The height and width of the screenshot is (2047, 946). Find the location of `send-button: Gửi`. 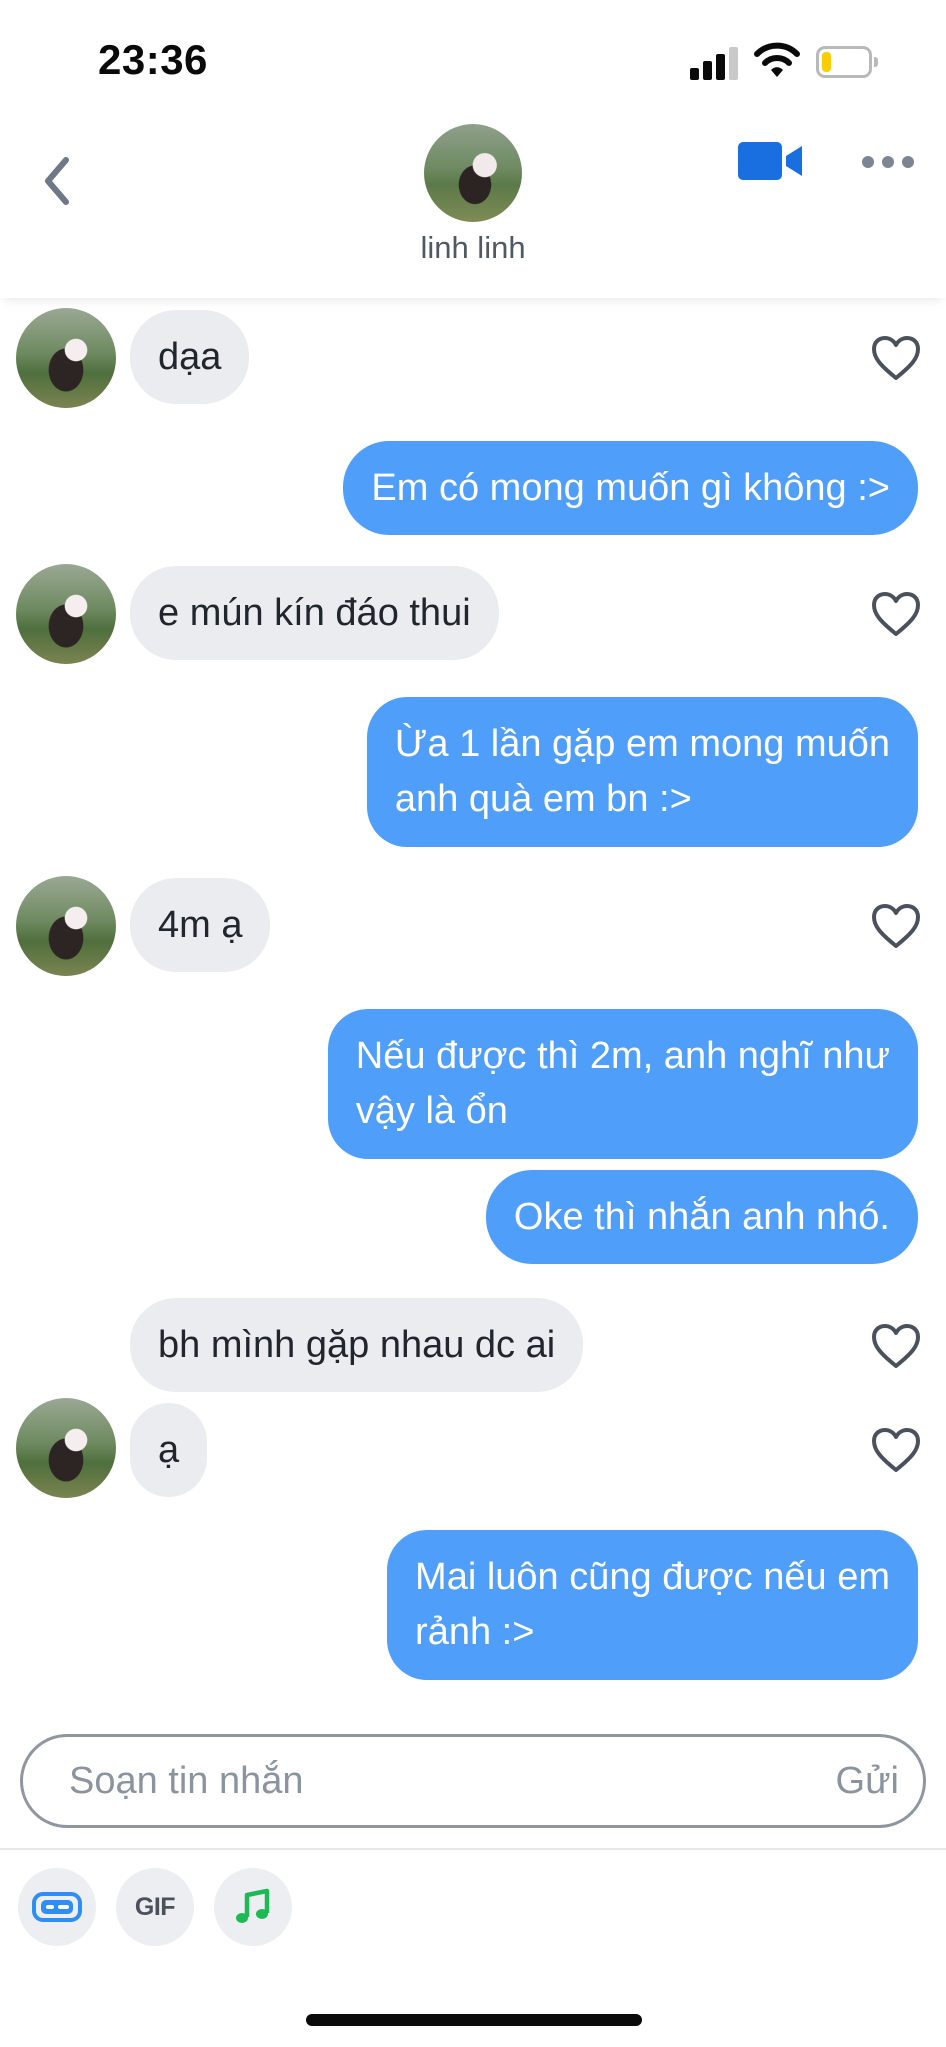

send-button: Gửi is located at coordinates (867, 1781).